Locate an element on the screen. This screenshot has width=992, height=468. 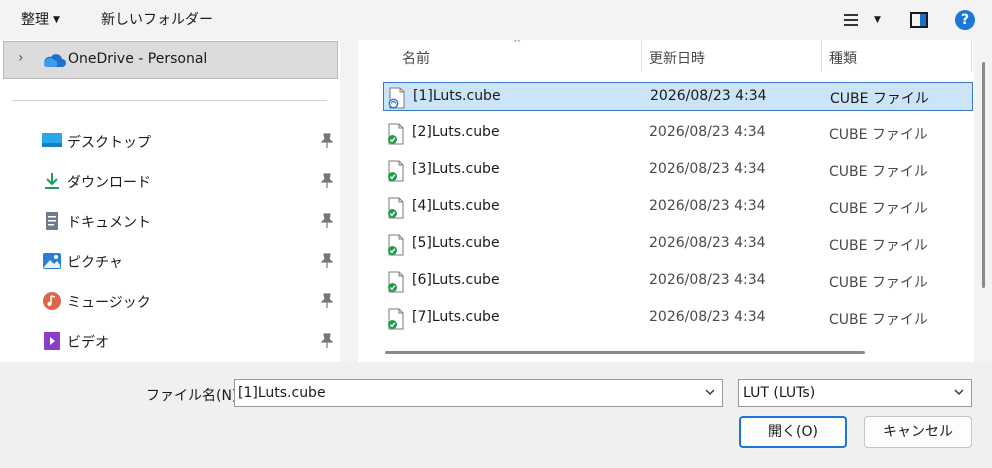
nav-item-label: ミュージック is located at coordinates (109, 303).